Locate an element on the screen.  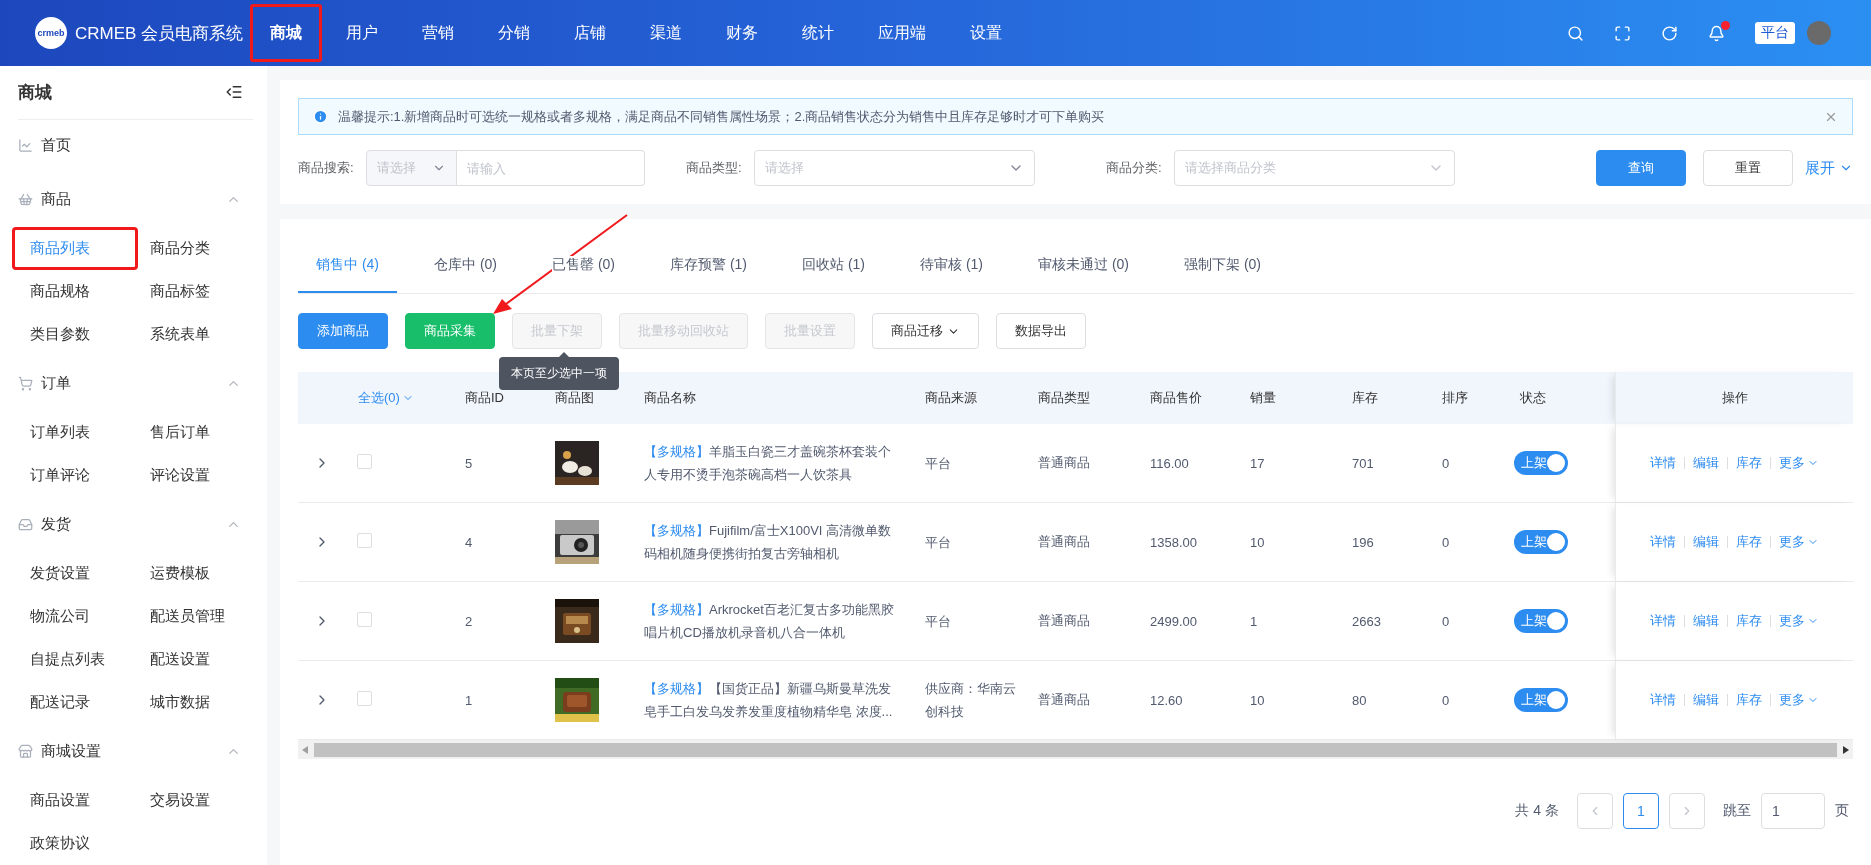
status-tab: 已售罄 (0) is located at coordinates (583, 266).